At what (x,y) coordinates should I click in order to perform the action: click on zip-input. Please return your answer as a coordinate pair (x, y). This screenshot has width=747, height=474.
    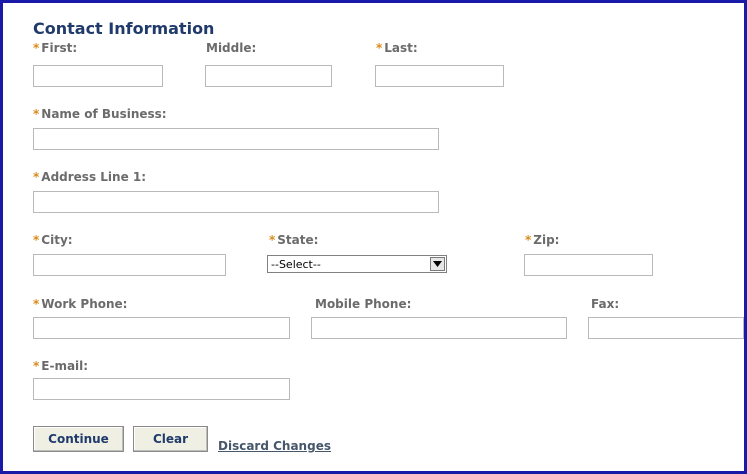
    Looking at the image, I should click on (588, 265).